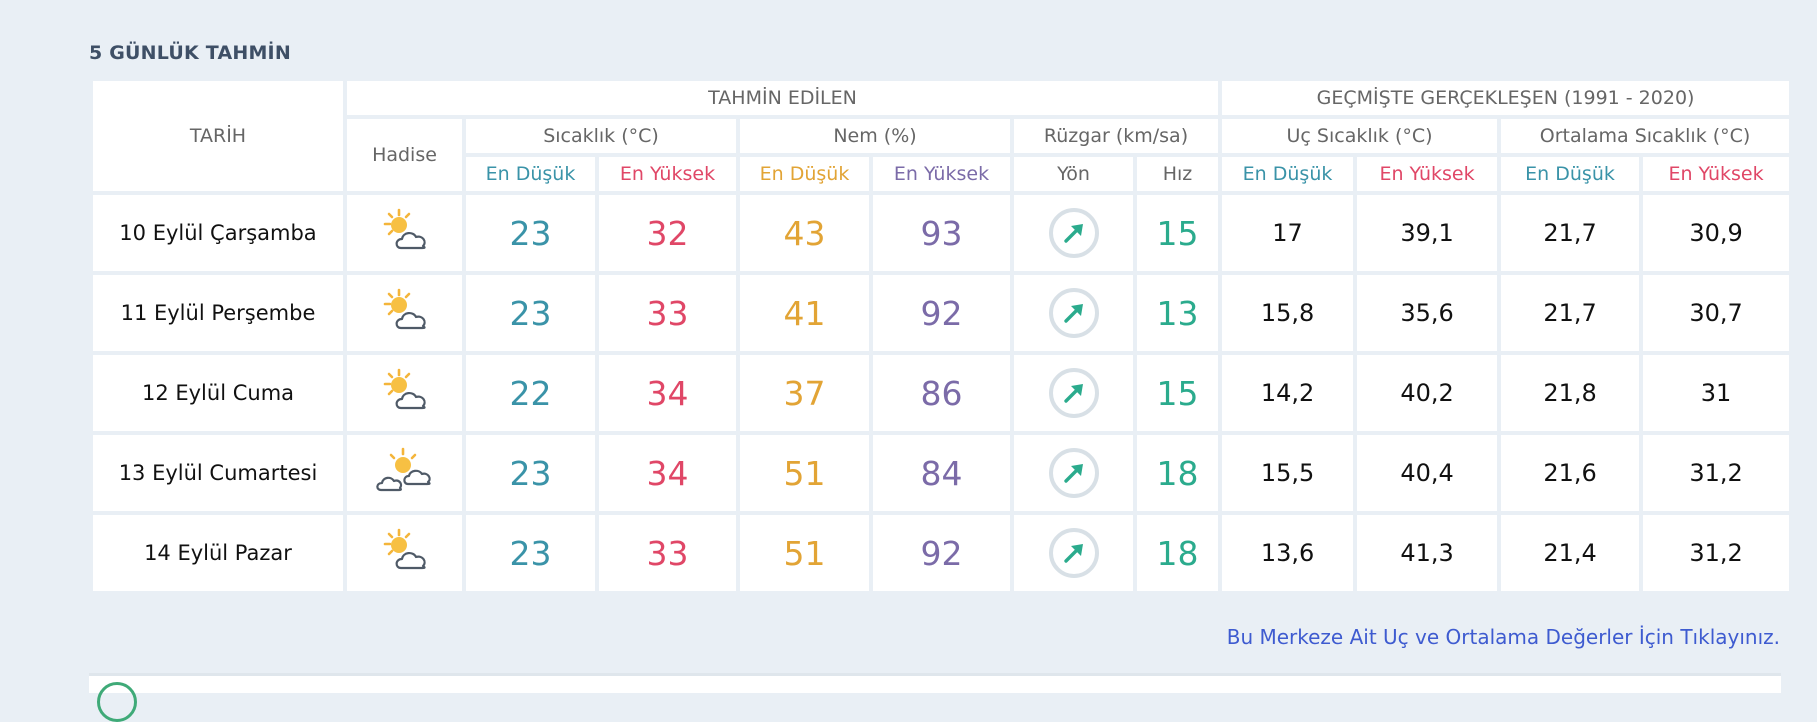  I want to click on bottom-panel, so click(935, 697).